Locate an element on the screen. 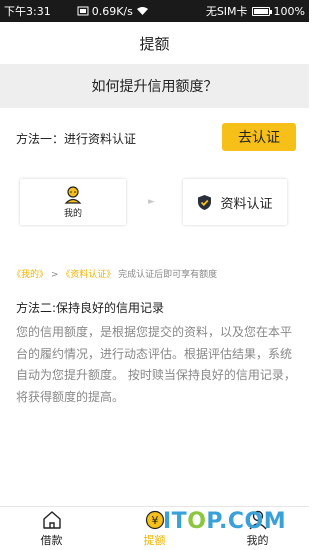 The width and height of the screenshot is (320, 550). banner-text: 如何提升信用额度？ is located at coordinates (154, 87).